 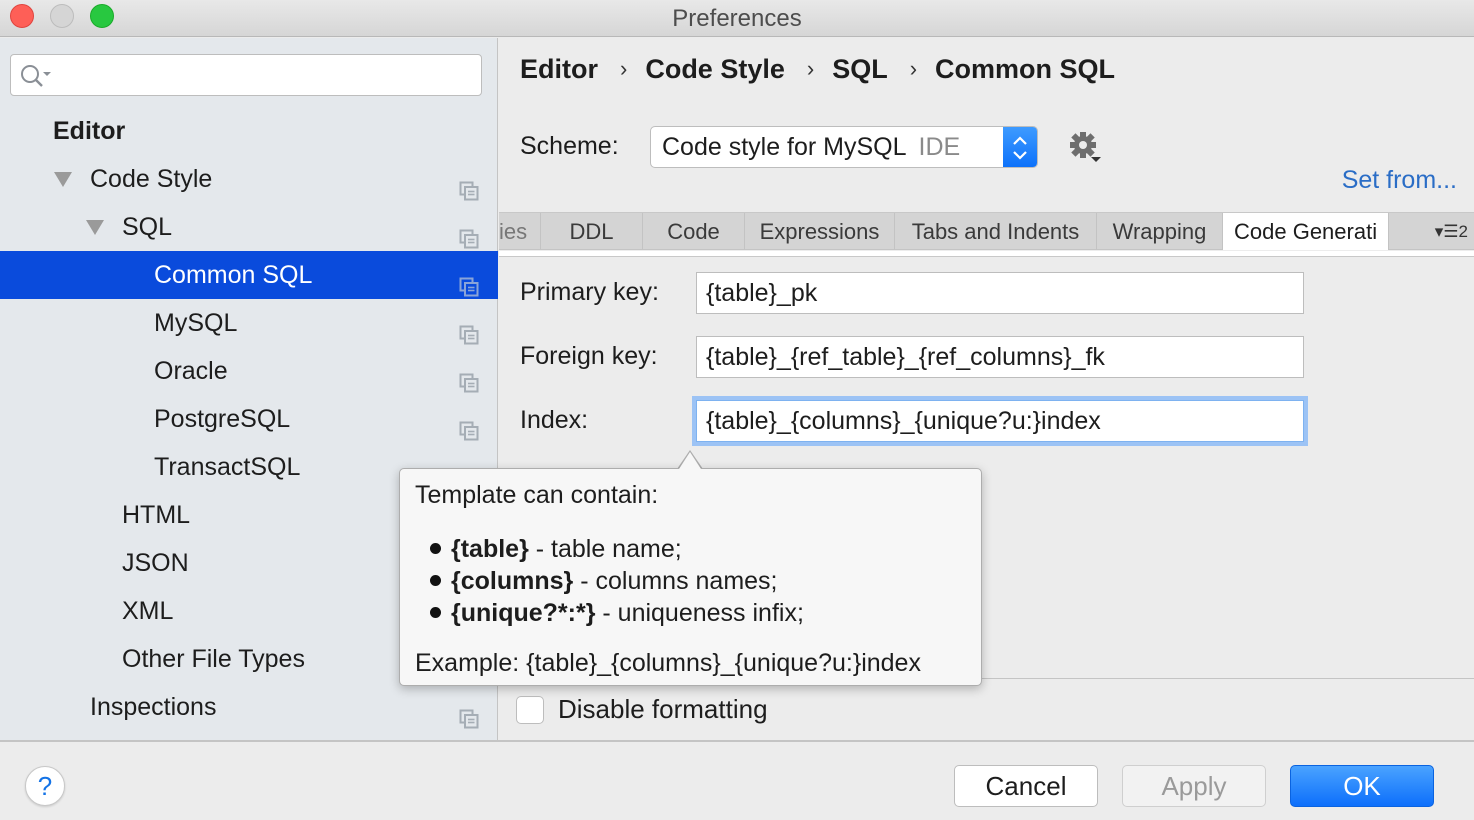 I want to click on sidebar-item-label: Editor, so click(x=89, y=131).